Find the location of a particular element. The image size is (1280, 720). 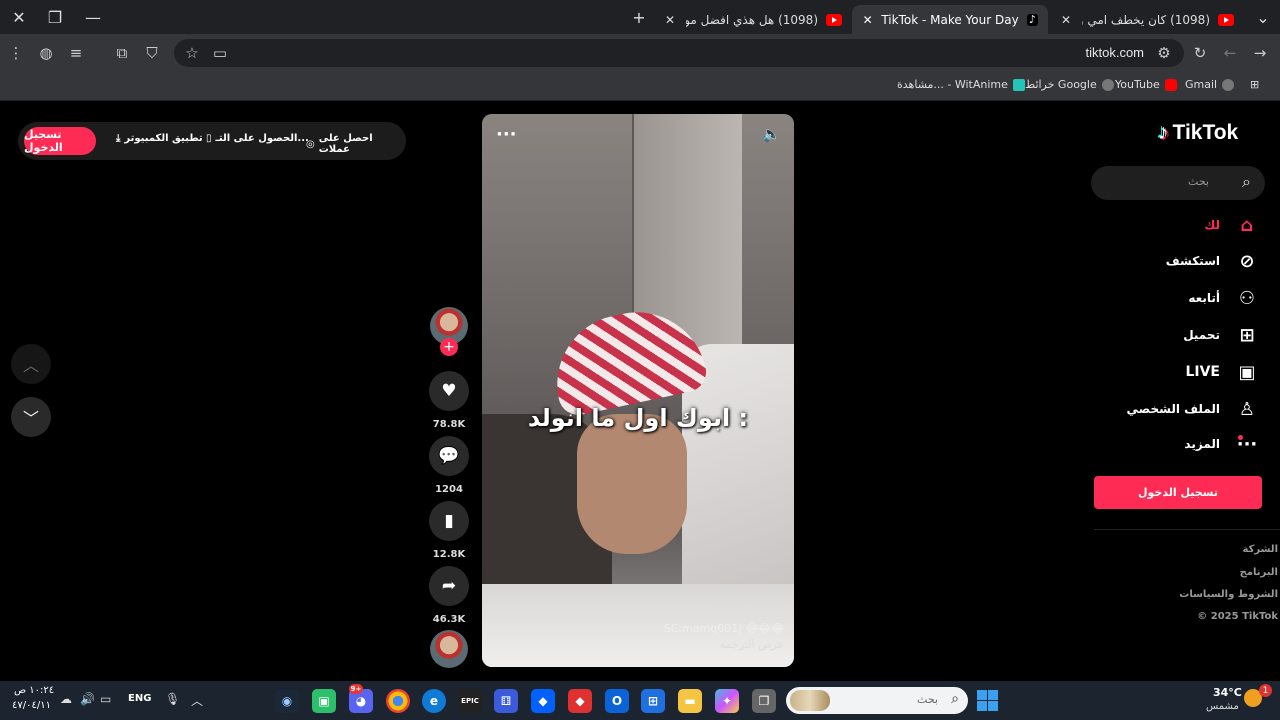

app-red-icon: ◆ is located at coordinates (580, 701).